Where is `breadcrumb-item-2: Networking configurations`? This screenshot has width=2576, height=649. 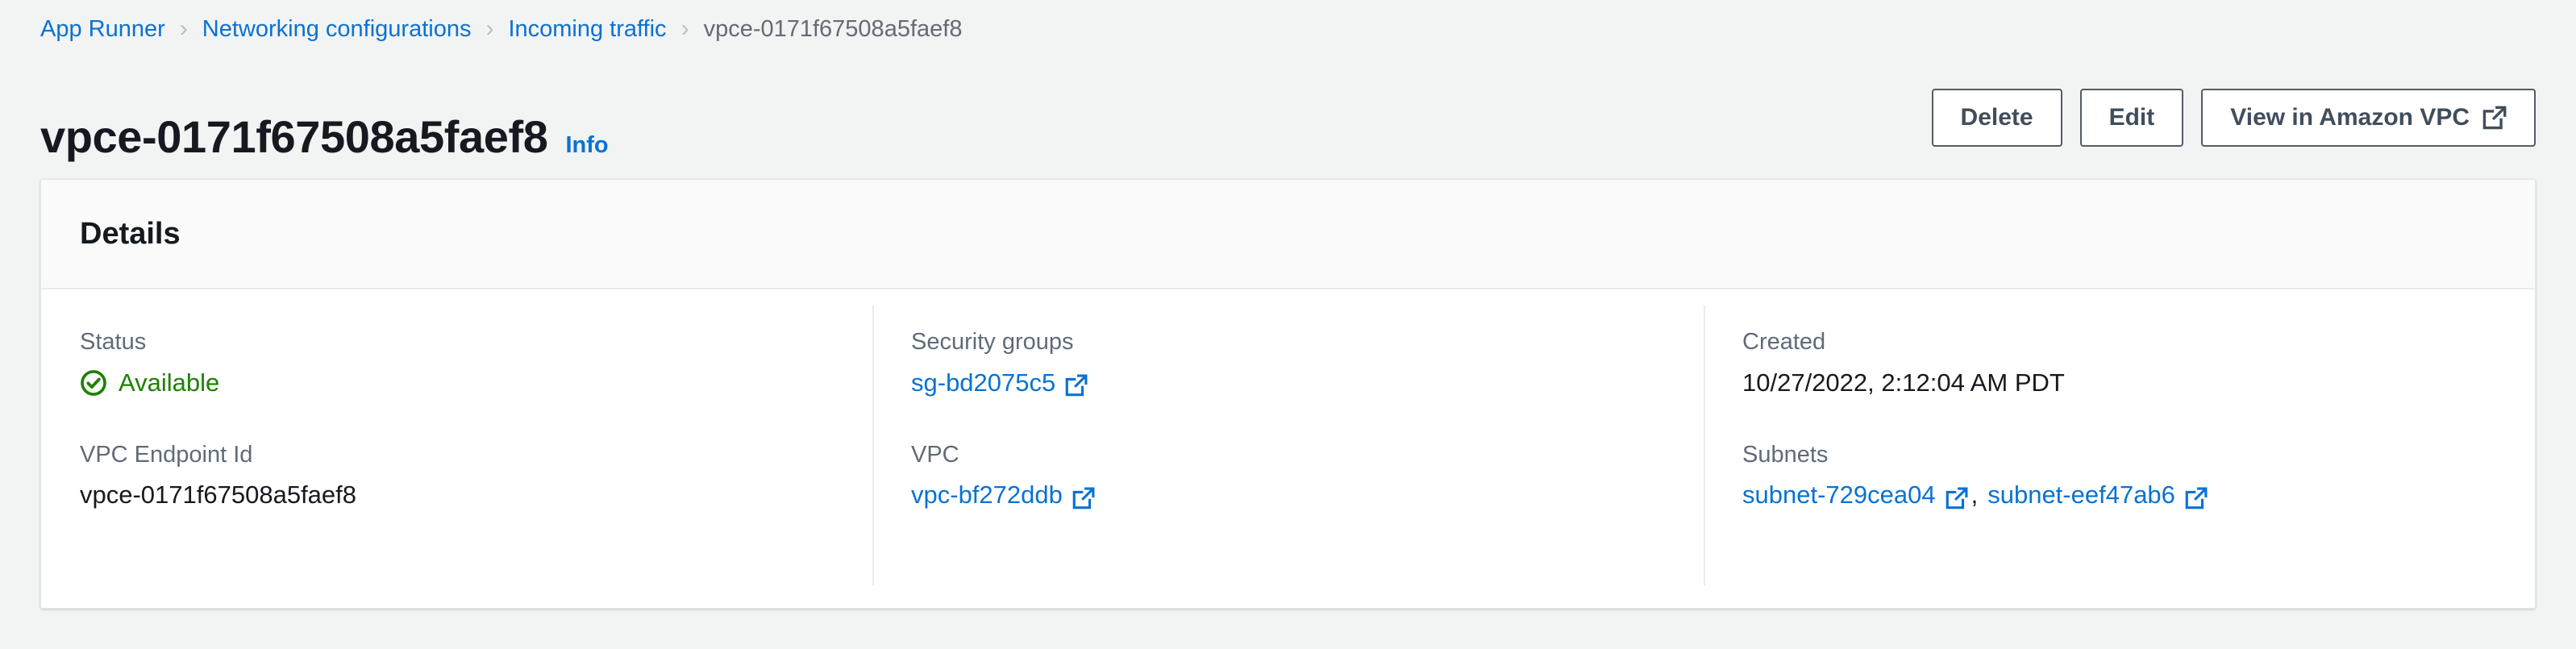 breadcrumb-item-2: Networking configurations is located at coordinates (337, 29).